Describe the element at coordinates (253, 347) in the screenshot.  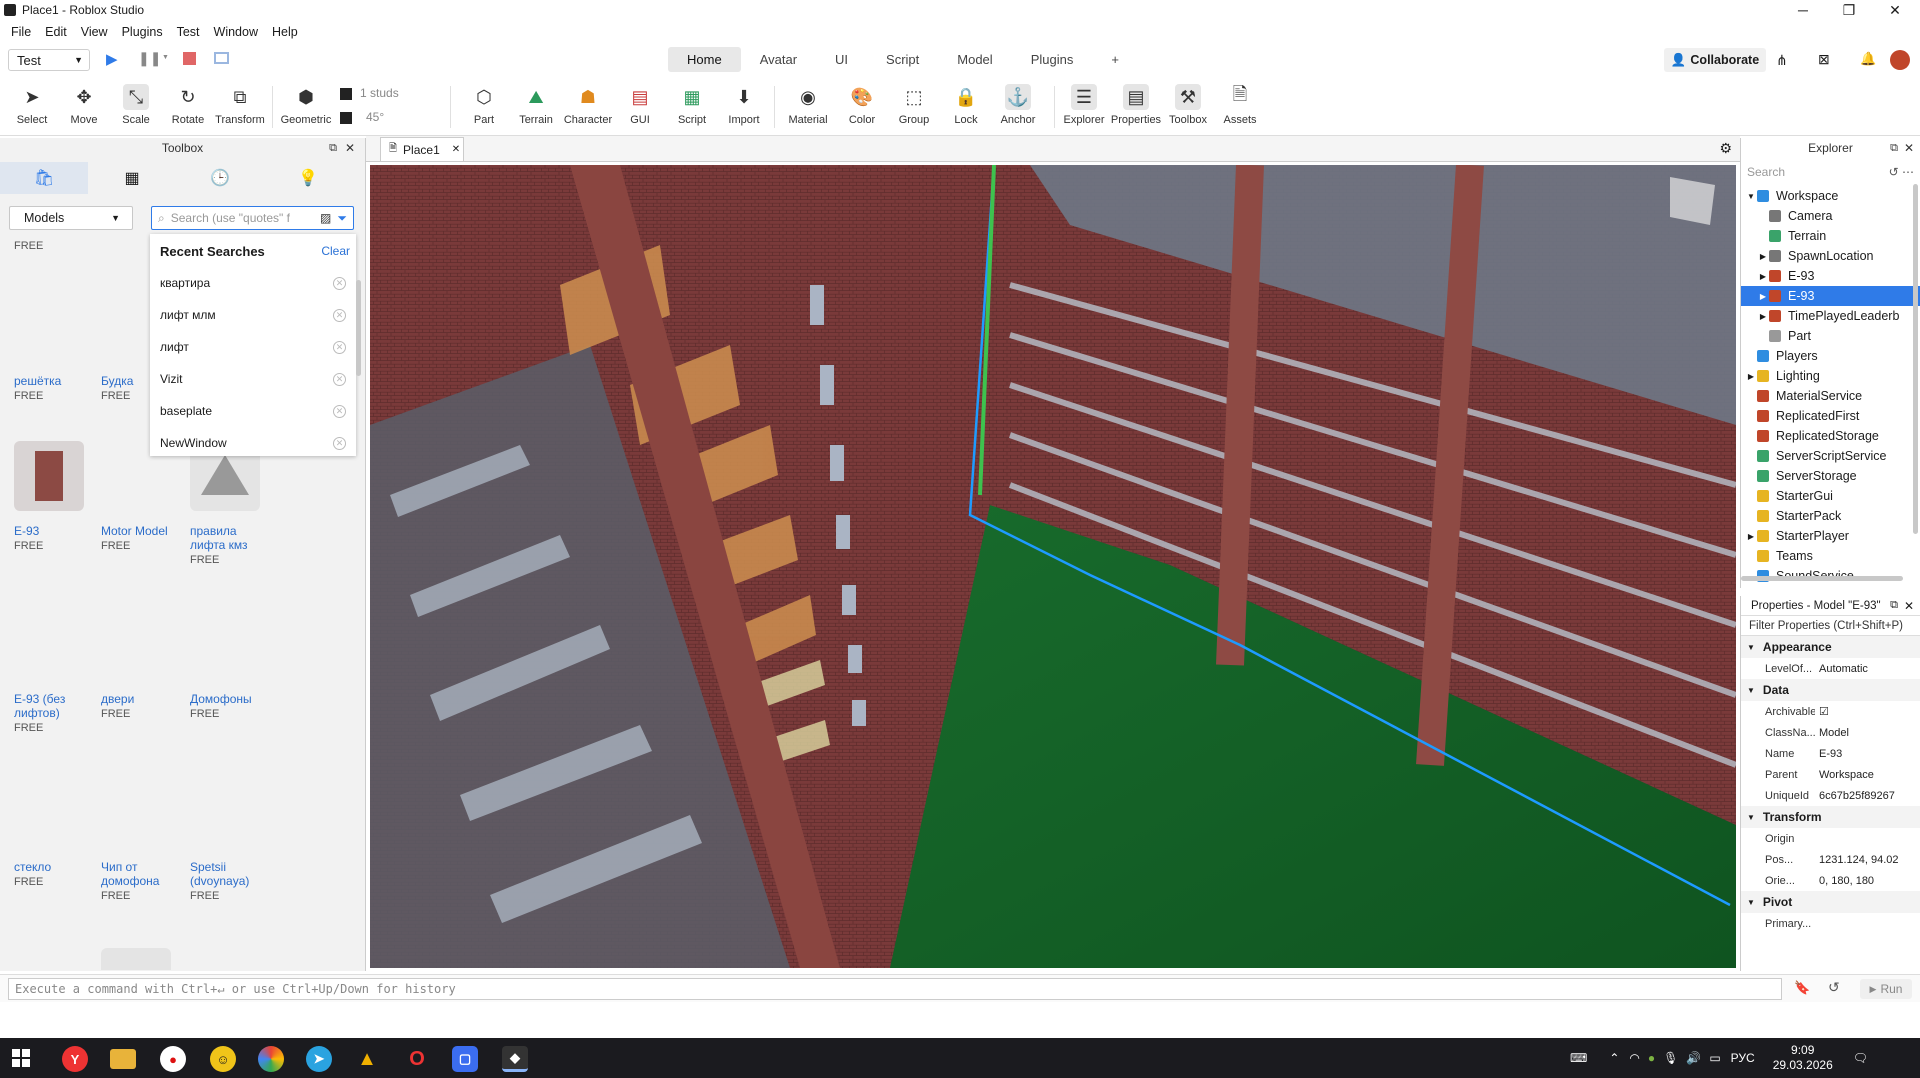
I see `recent-search-item: лифт ✕` at that location.